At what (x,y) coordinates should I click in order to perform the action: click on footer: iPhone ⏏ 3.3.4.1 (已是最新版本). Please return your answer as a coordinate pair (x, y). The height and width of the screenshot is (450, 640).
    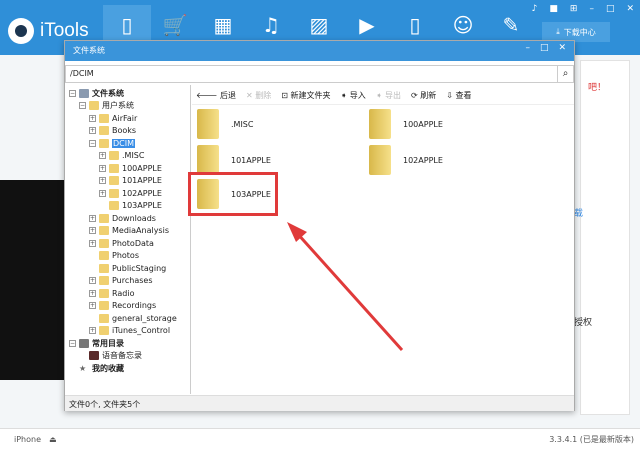
    Looking at the image, I should click on (320, 439).